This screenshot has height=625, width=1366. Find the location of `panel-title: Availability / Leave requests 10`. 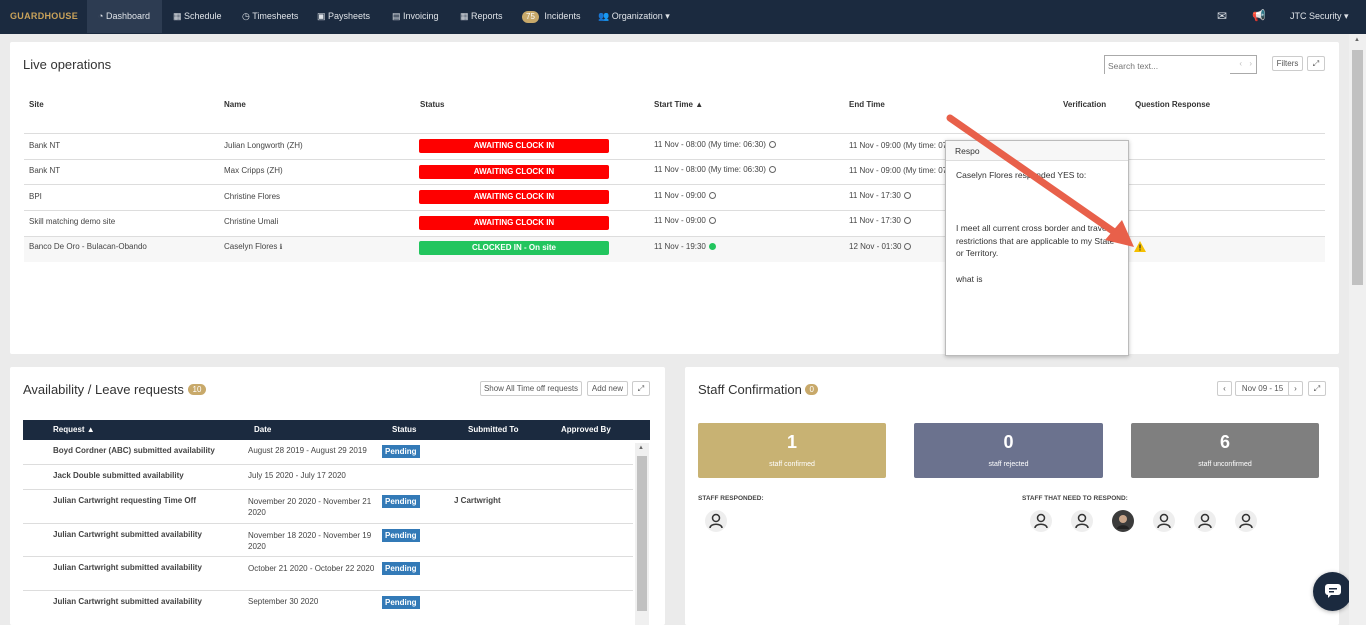

panel-title: Availability / Leave requests 10 is located at coordinates (115, 389).